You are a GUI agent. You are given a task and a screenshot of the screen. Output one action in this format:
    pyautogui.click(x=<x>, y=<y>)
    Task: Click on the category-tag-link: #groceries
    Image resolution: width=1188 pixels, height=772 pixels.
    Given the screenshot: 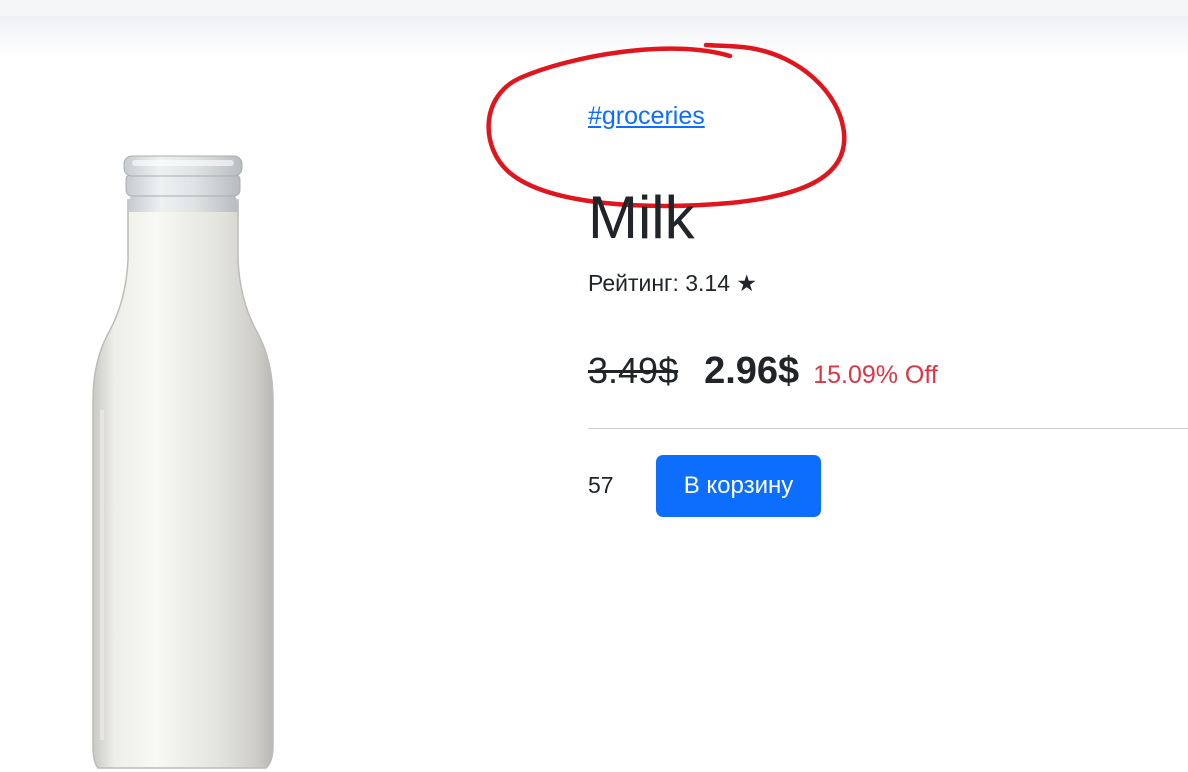 What is the action you would take?
    pyautogui.click(x=646, y=116)
    